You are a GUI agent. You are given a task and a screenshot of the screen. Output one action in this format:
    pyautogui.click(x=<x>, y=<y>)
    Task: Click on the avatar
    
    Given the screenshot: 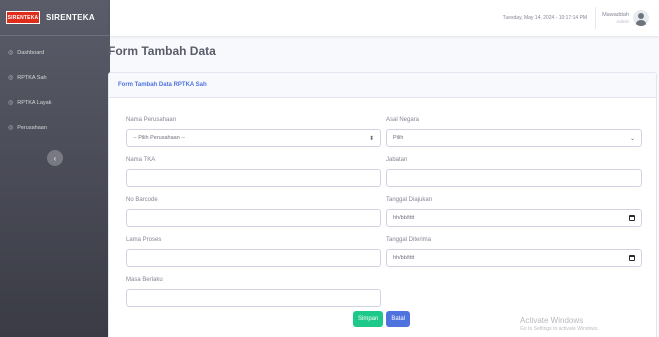 What is the action you would take?
    pyautogui.click(x=641, y=18)
    